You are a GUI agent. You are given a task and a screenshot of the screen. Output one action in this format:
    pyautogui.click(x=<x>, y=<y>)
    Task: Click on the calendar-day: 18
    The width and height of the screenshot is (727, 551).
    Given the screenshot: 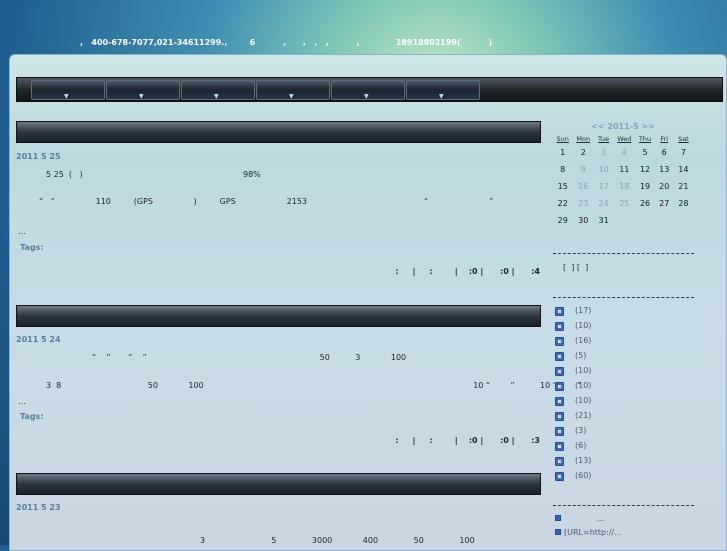 What is the action you would take?
    pyautogui.click(x=624, y=186)
    